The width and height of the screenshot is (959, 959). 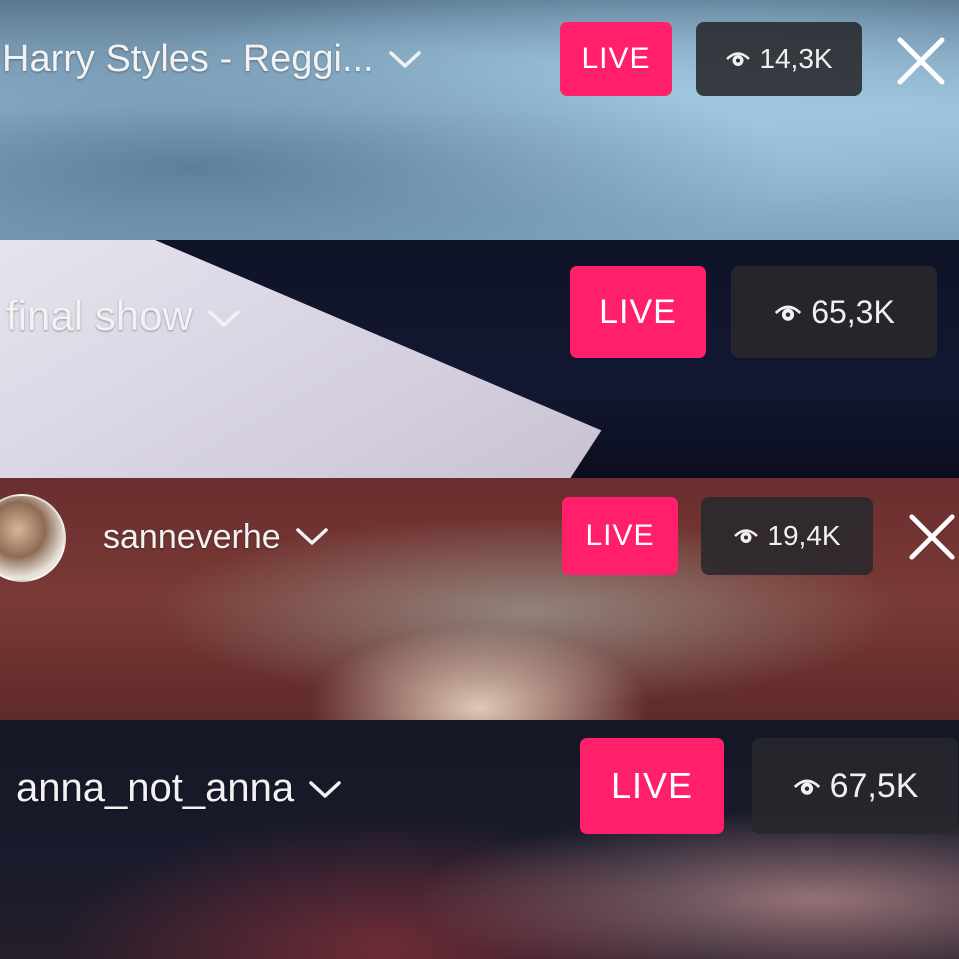 I want to click on stream-title-text: anna_not_anna, so click(x=155, y=788).